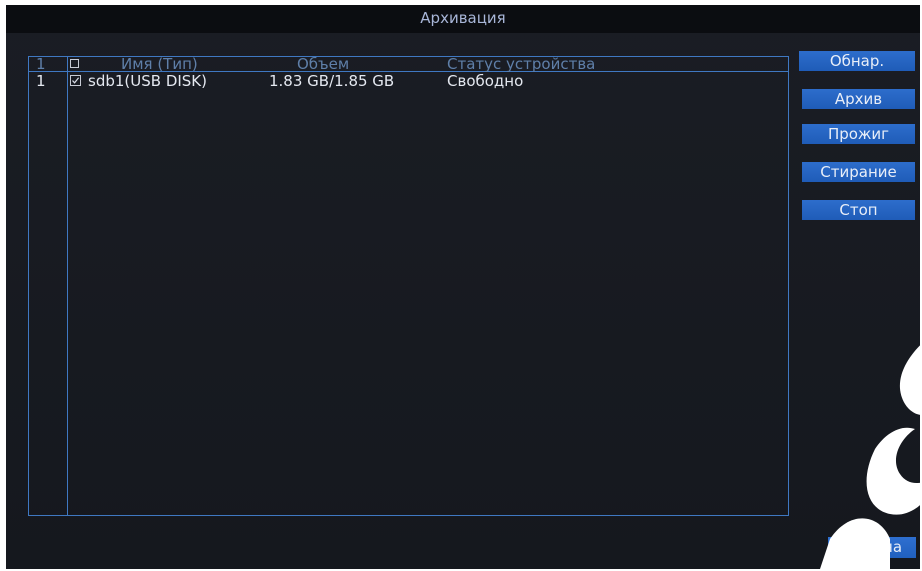 The width and height of the screenshot is (922, 571). Describe the element at coordinates (858, 172) in the screenshot. I see `erase-button: Стирание` at that location.